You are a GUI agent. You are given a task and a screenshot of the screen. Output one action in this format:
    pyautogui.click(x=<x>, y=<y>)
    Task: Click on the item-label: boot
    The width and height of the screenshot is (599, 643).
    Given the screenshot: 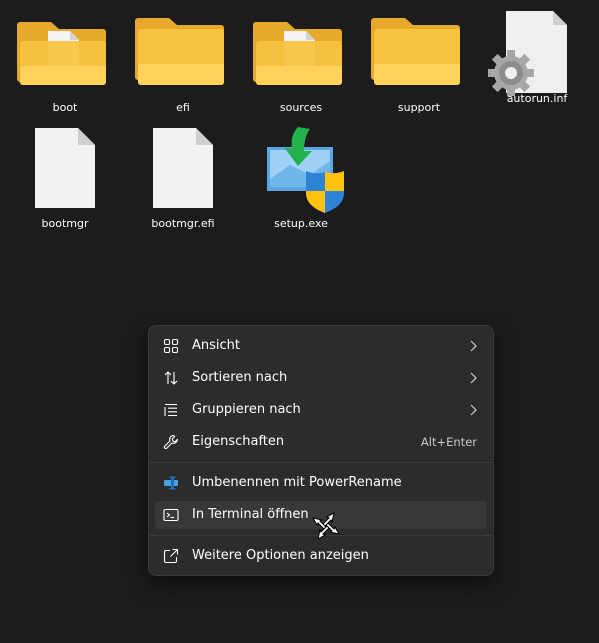 What is the action you would take?
    pyautogui.click(x=65, y=107)
    